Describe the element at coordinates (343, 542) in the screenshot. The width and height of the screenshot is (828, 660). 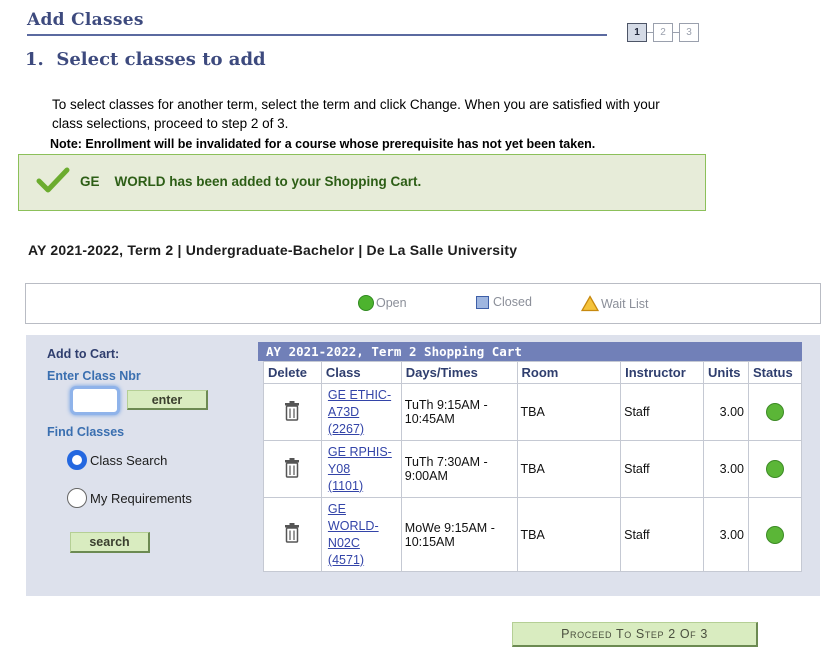
I see `class-line: N02C` at that location.